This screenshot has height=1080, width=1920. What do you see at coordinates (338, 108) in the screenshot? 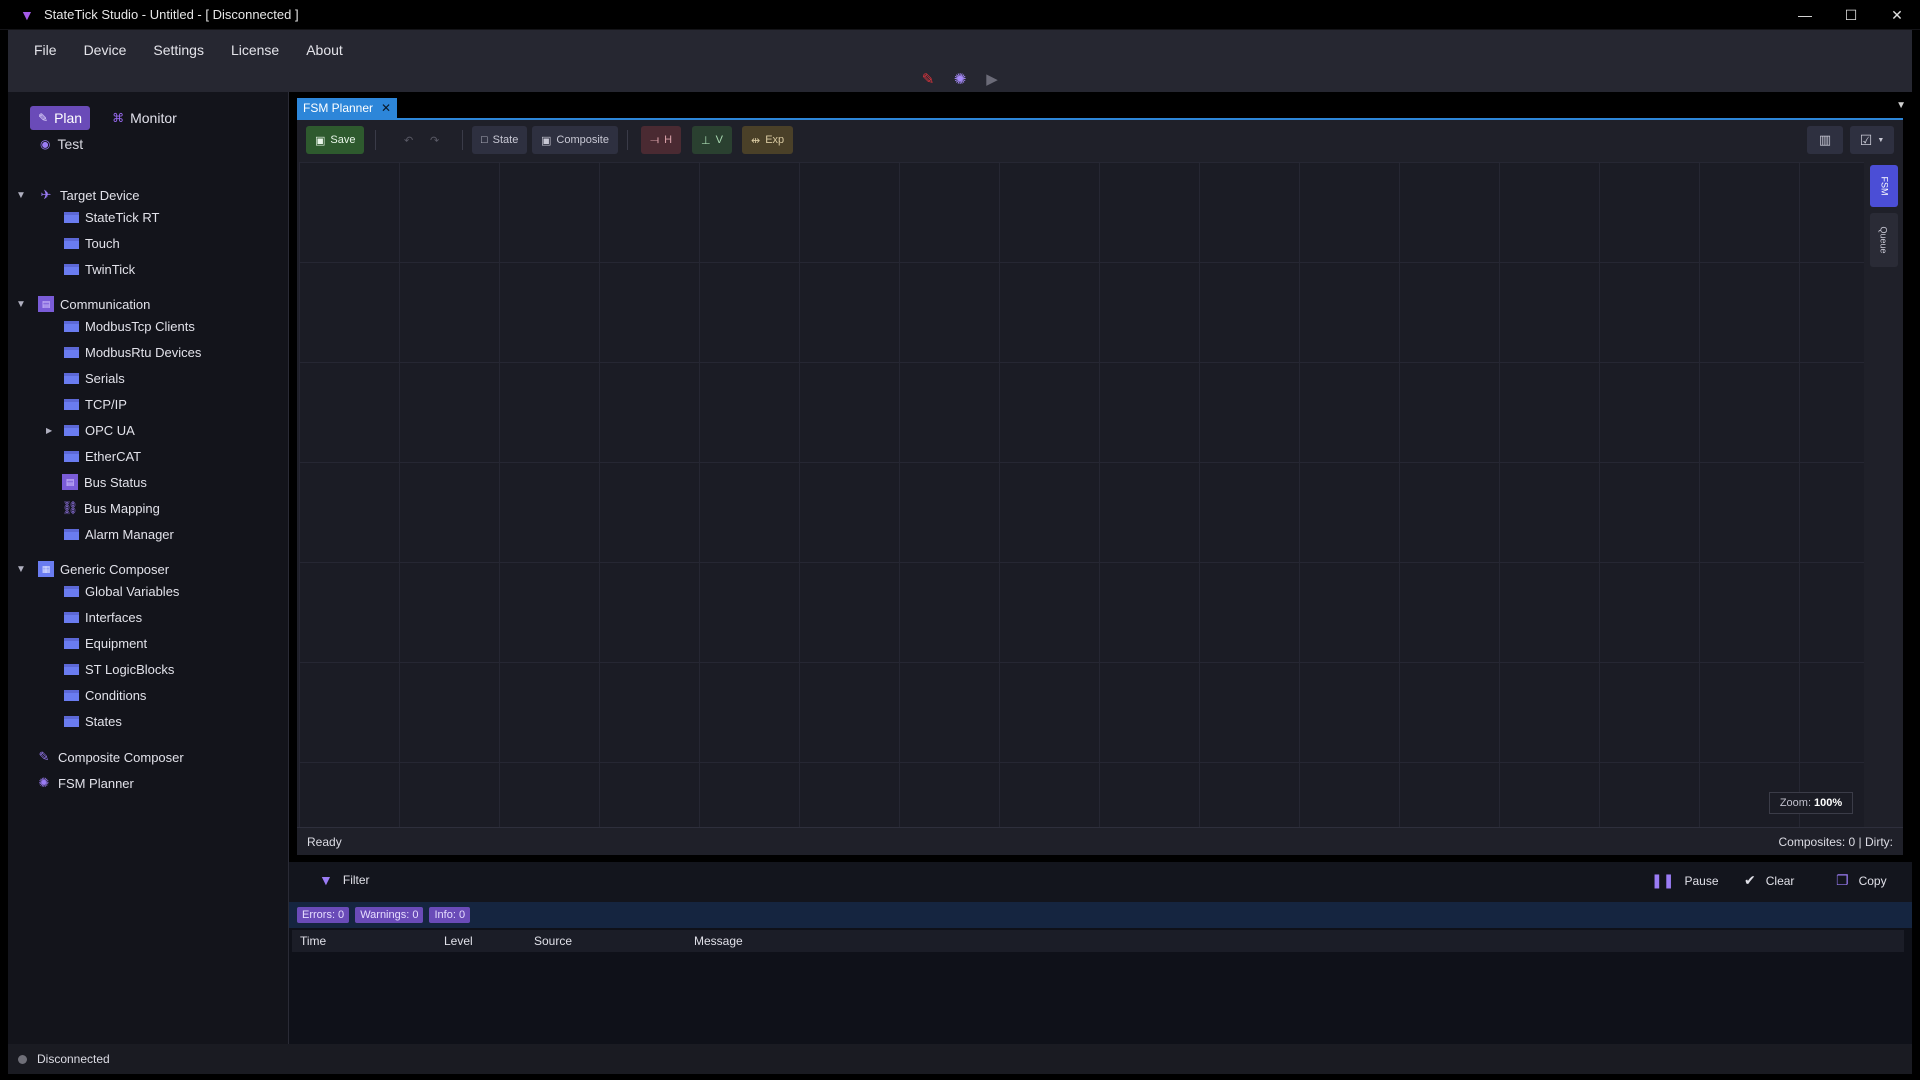
I see `tab-label: FSM Planner` at bounding box center [338, 108].